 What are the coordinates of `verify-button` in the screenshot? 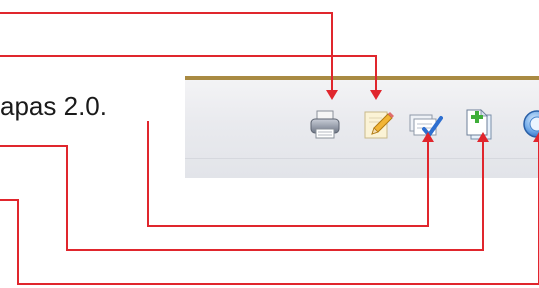 It's located at (425, 124).